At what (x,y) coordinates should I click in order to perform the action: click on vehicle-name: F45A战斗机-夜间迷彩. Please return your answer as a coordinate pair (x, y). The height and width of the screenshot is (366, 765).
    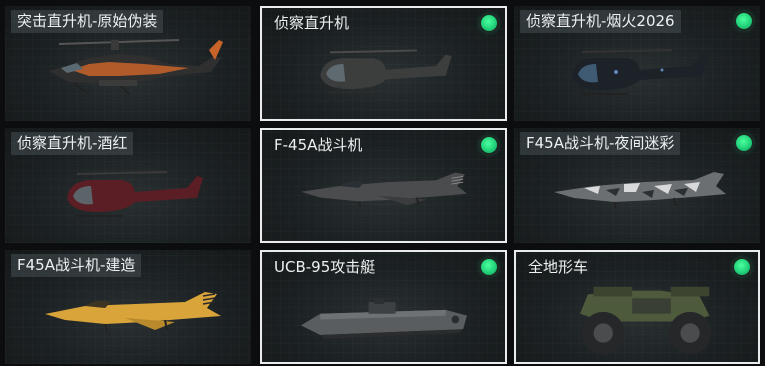
    Looking at the image, I should click on (600, 143).